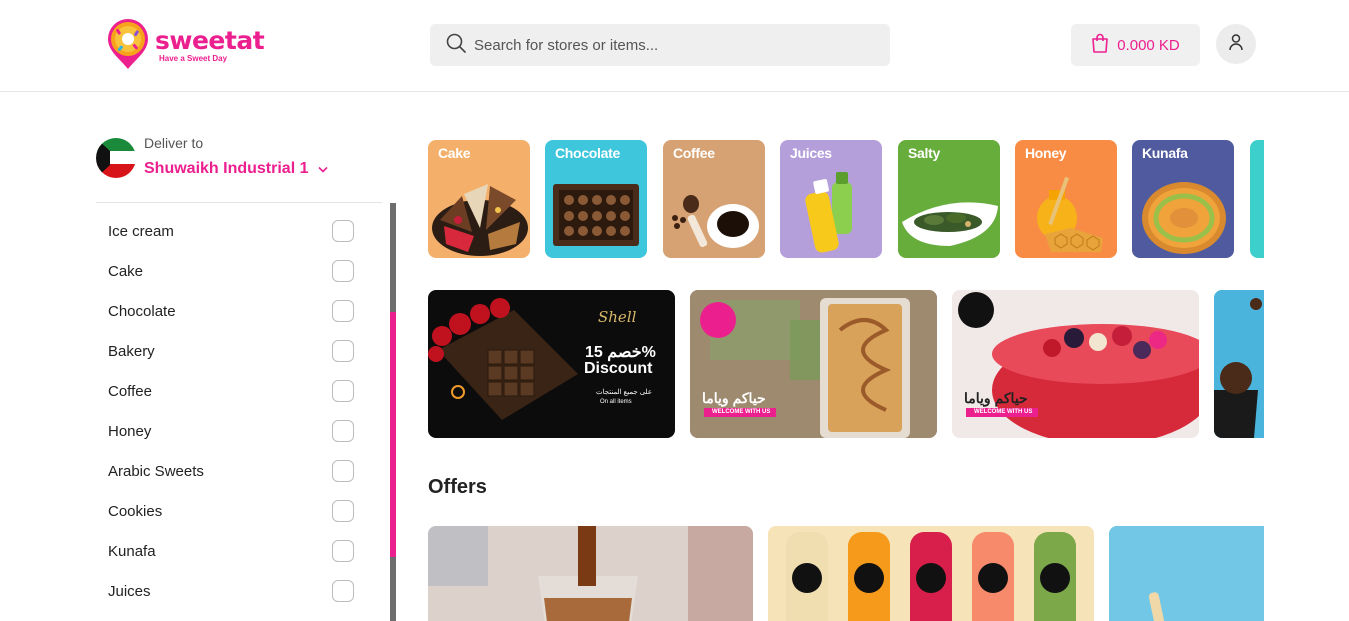 This screenshot has height=621, width=1349. I want to click on filter-label: Ice cream, so click(141, 231).